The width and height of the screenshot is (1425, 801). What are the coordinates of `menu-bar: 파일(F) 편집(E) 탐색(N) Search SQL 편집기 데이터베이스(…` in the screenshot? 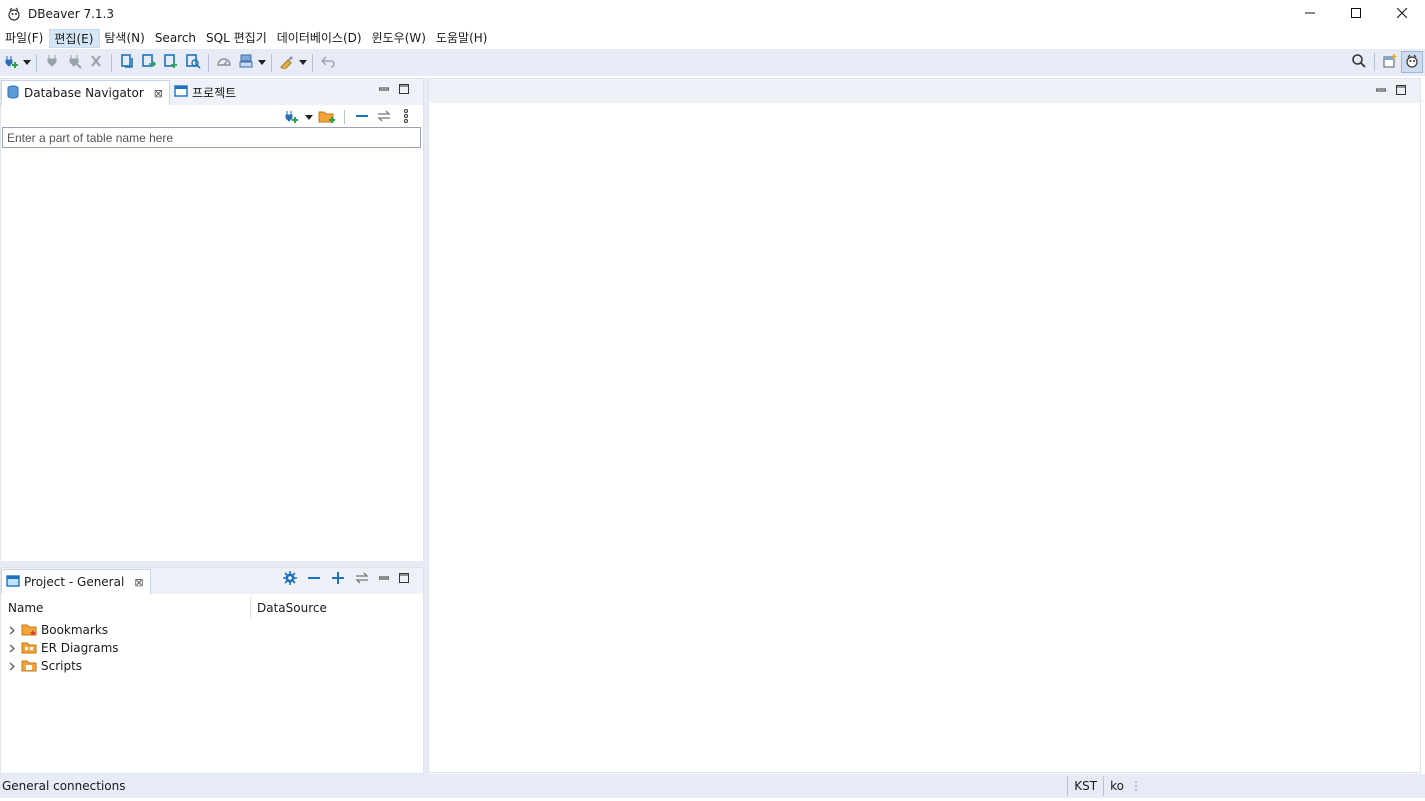 It's located at (712, 38).